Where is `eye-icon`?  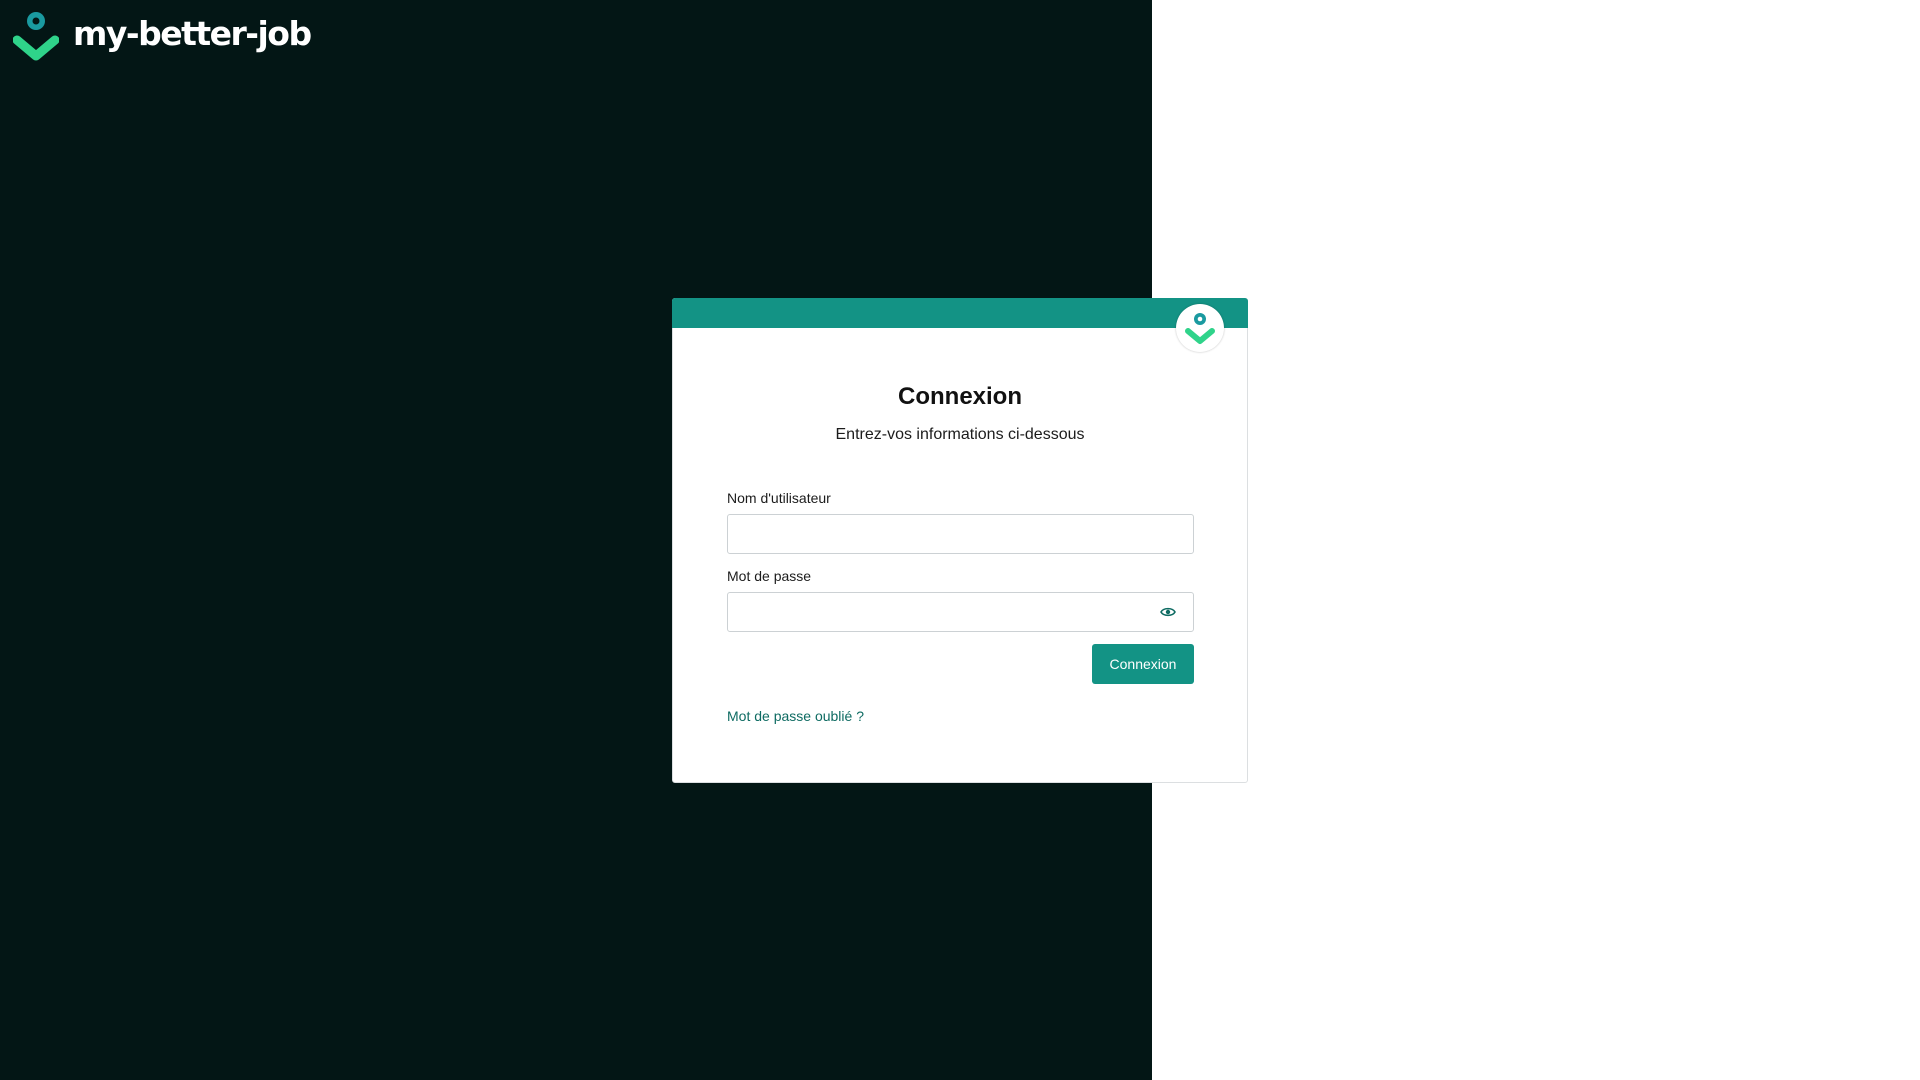
eye-icon is located at coordinates (1168, 612).